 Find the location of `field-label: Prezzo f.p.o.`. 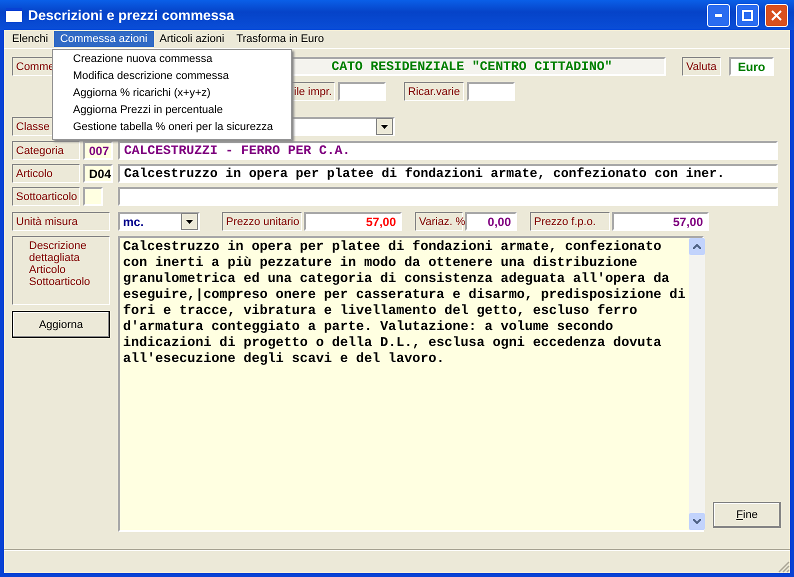

field-label: Prezzo f.p.o. is located at coordinates (570, 221).